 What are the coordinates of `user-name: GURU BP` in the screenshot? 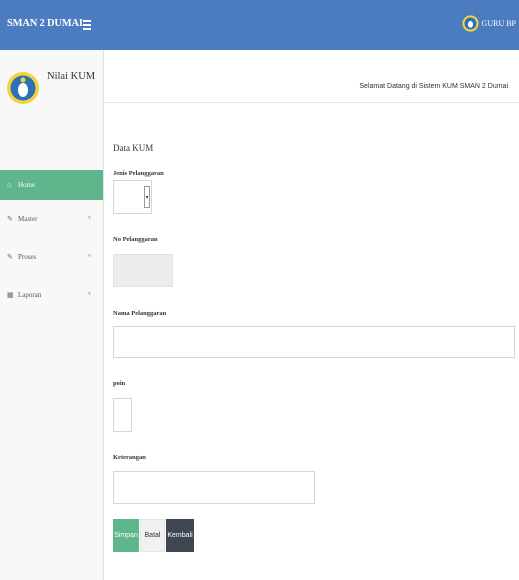 It's located at (498, 23).